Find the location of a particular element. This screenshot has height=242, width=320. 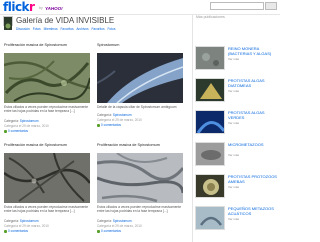

sidebar-item-label: PEQUEÑOS METAZOOS ACUÁTICOS is located at coordinates (253, 211).